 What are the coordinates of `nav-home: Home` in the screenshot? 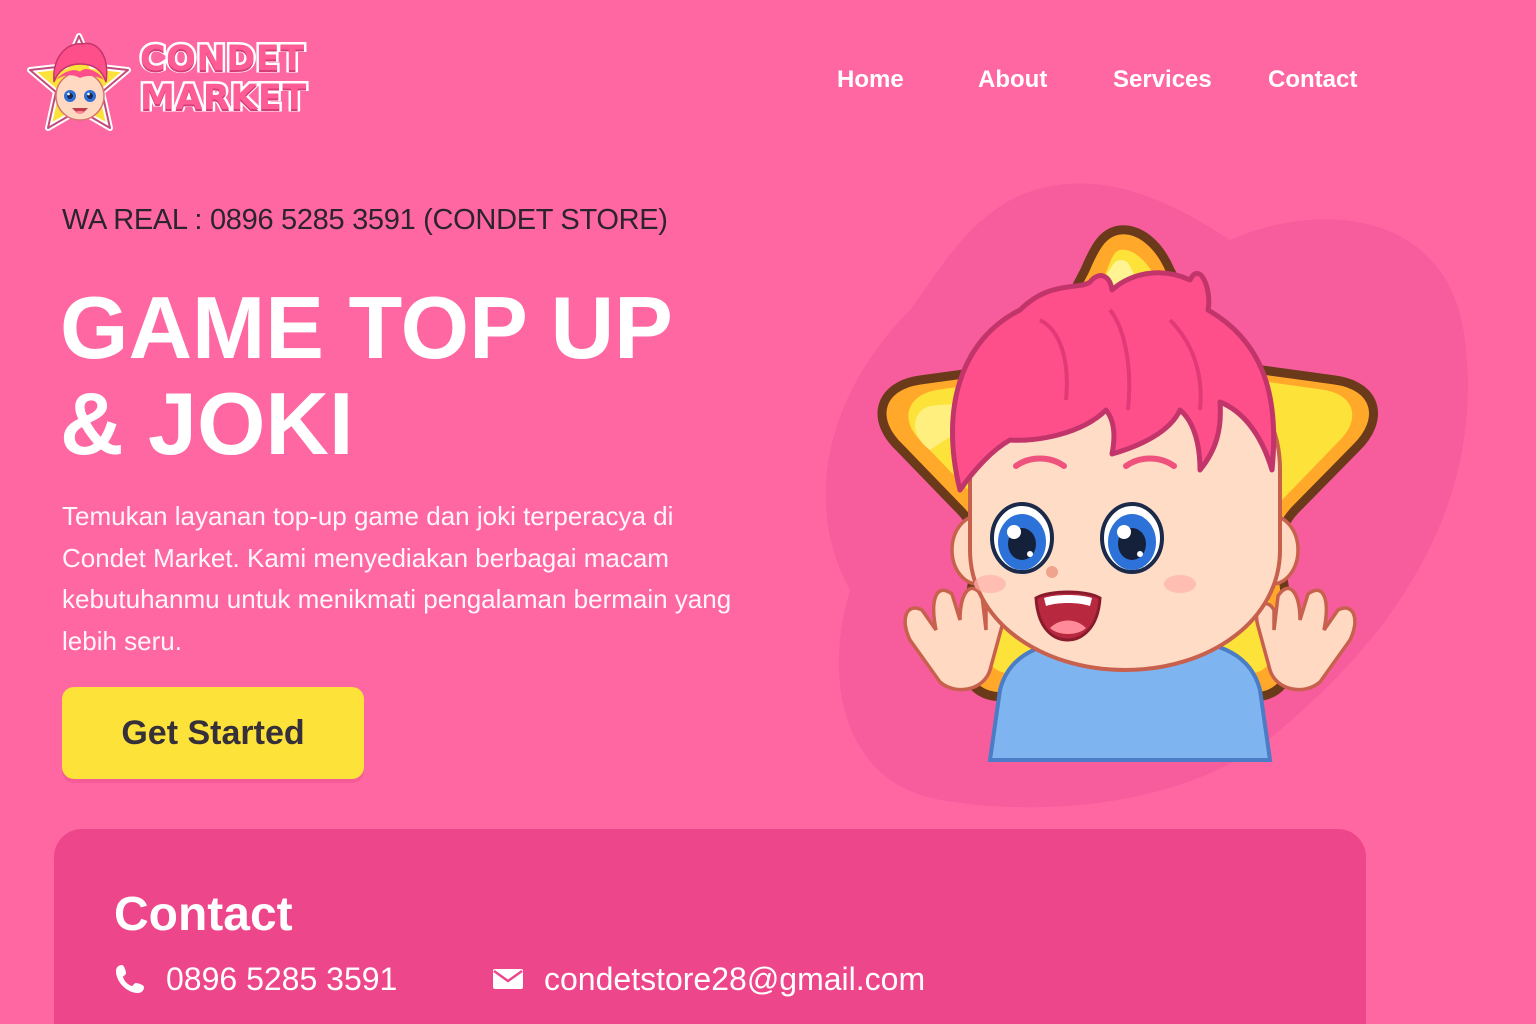 It's located at (870, 80).